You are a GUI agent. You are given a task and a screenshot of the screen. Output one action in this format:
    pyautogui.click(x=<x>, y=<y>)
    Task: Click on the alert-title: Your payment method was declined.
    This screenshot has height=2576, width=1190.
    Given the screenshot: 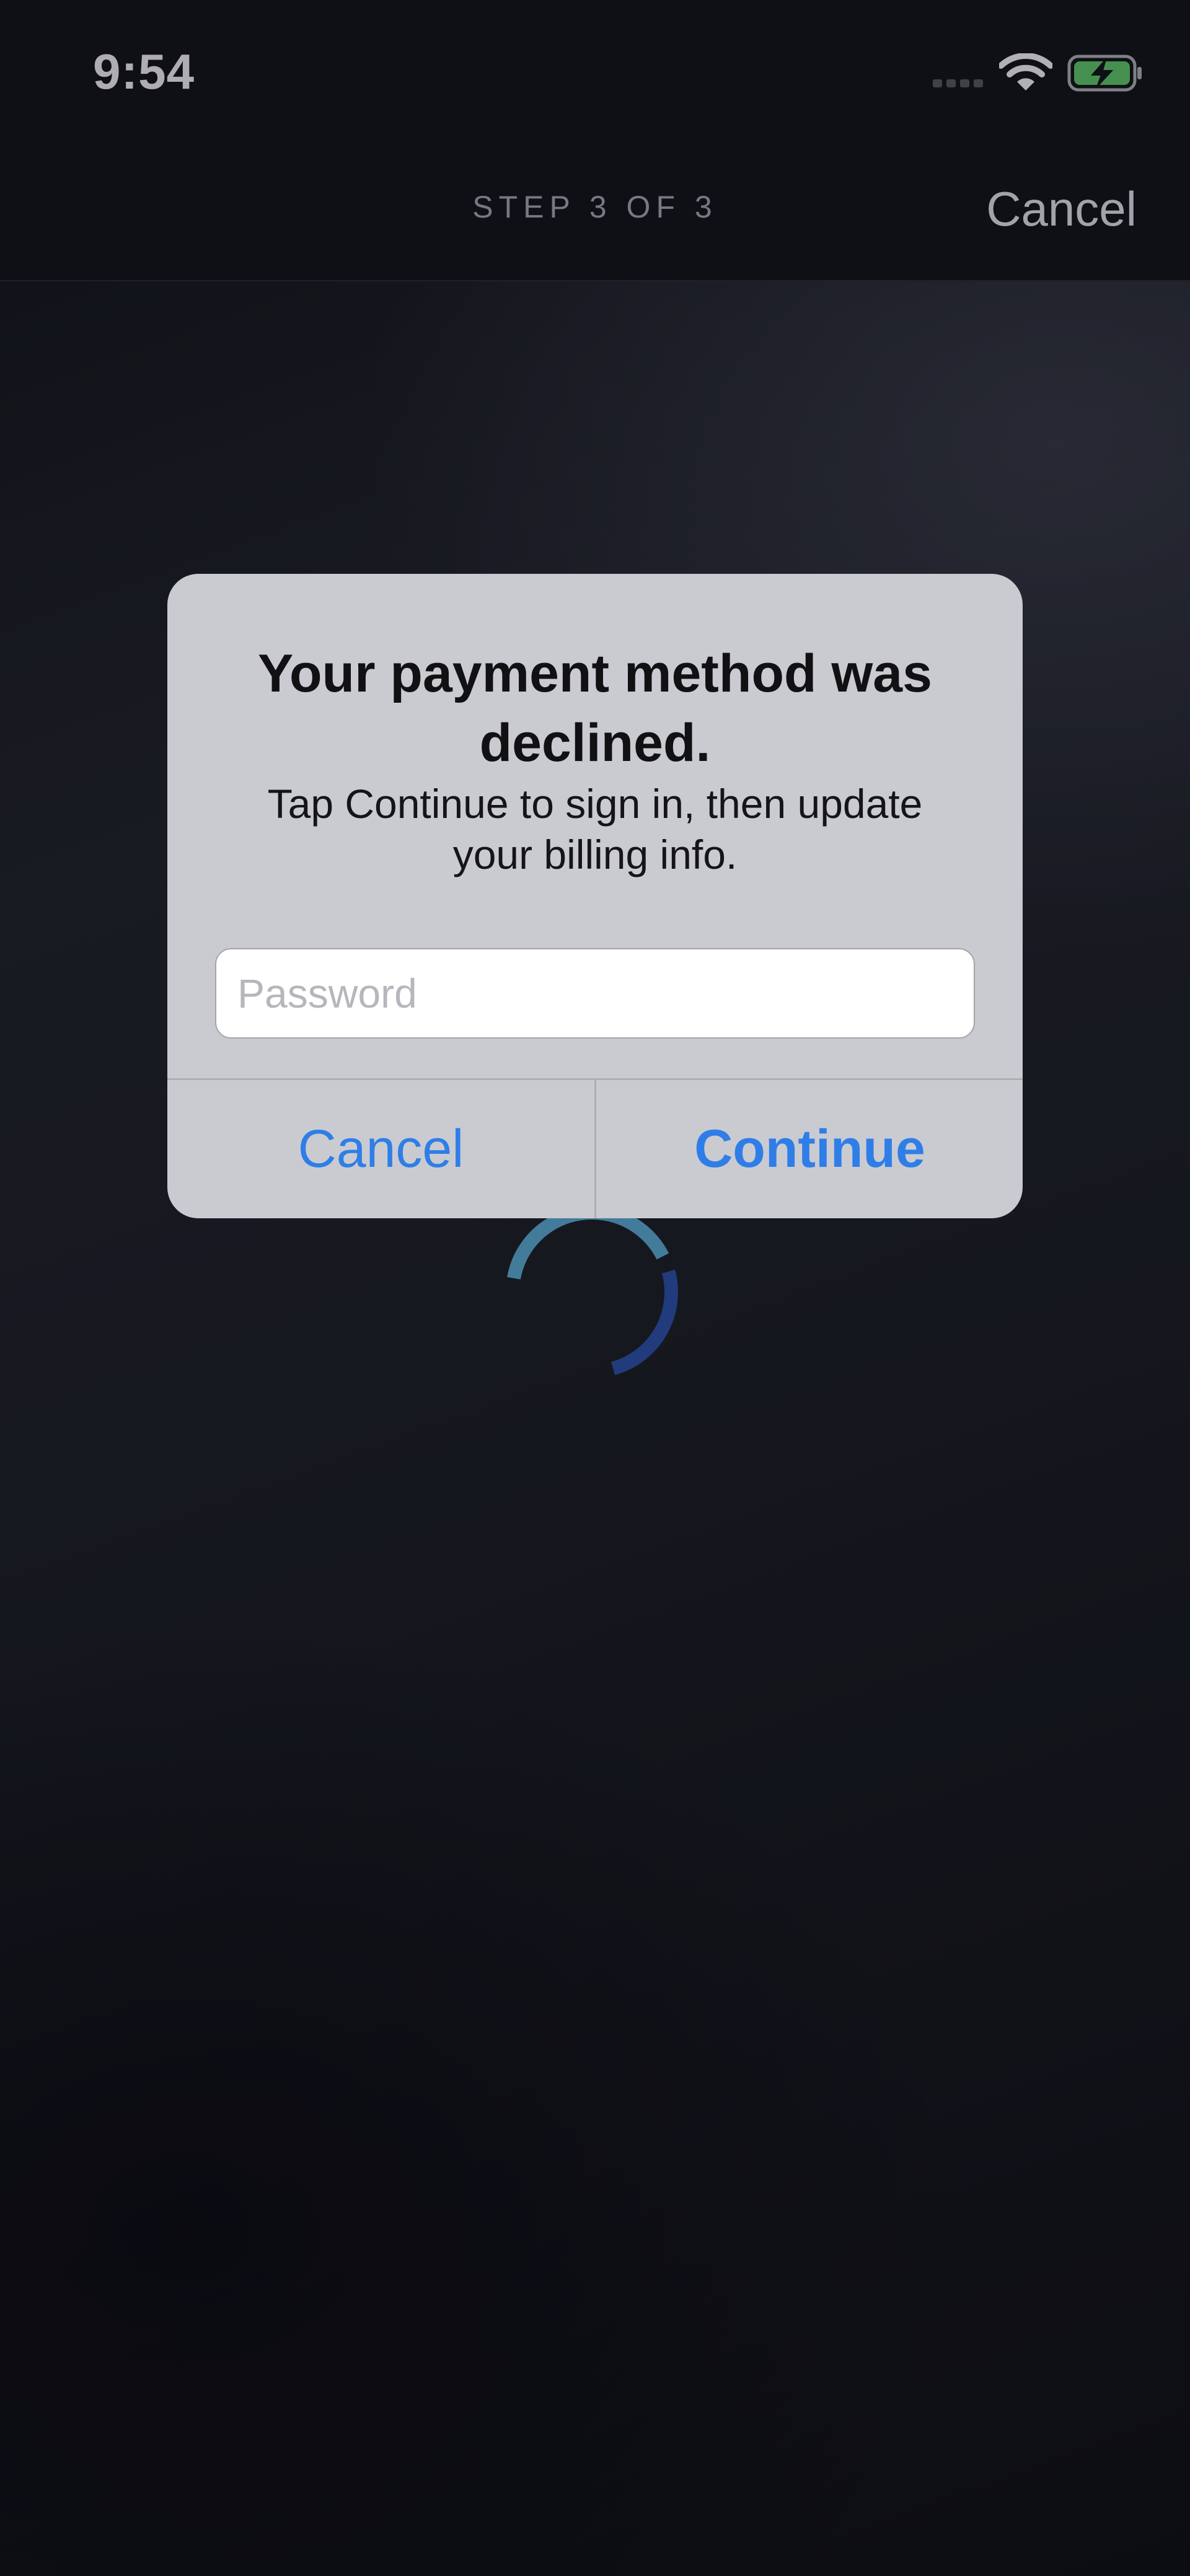 What is the action you would take?
    pyautogui.click(x=595, y=708)
    